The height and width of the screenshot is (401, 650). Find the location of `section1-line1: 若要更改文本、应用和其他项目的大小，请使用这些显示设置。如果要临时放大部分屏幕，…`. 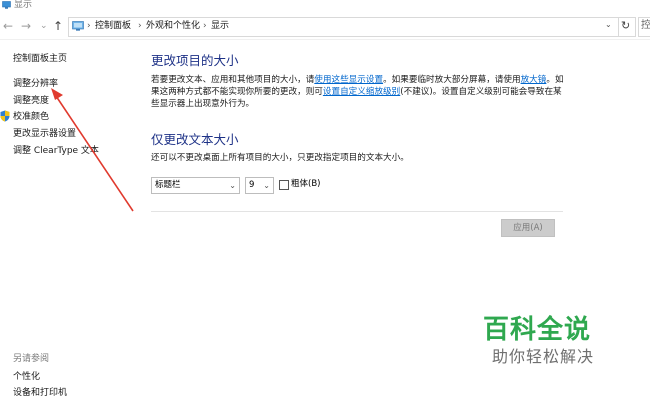

section1-line1: 若要更改文本、应用和其他项目的大小，请使用这些显示设置。如果要临时放大部分屏幕，… is located at coordinates (357, 80).